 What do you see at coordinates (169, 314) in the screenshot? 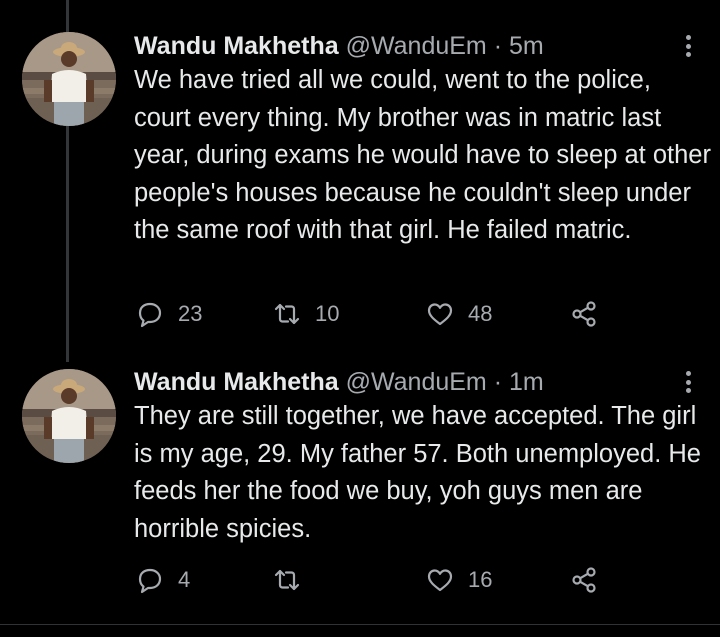
I see `reply-button: 23` at bounding box center [169, 314].